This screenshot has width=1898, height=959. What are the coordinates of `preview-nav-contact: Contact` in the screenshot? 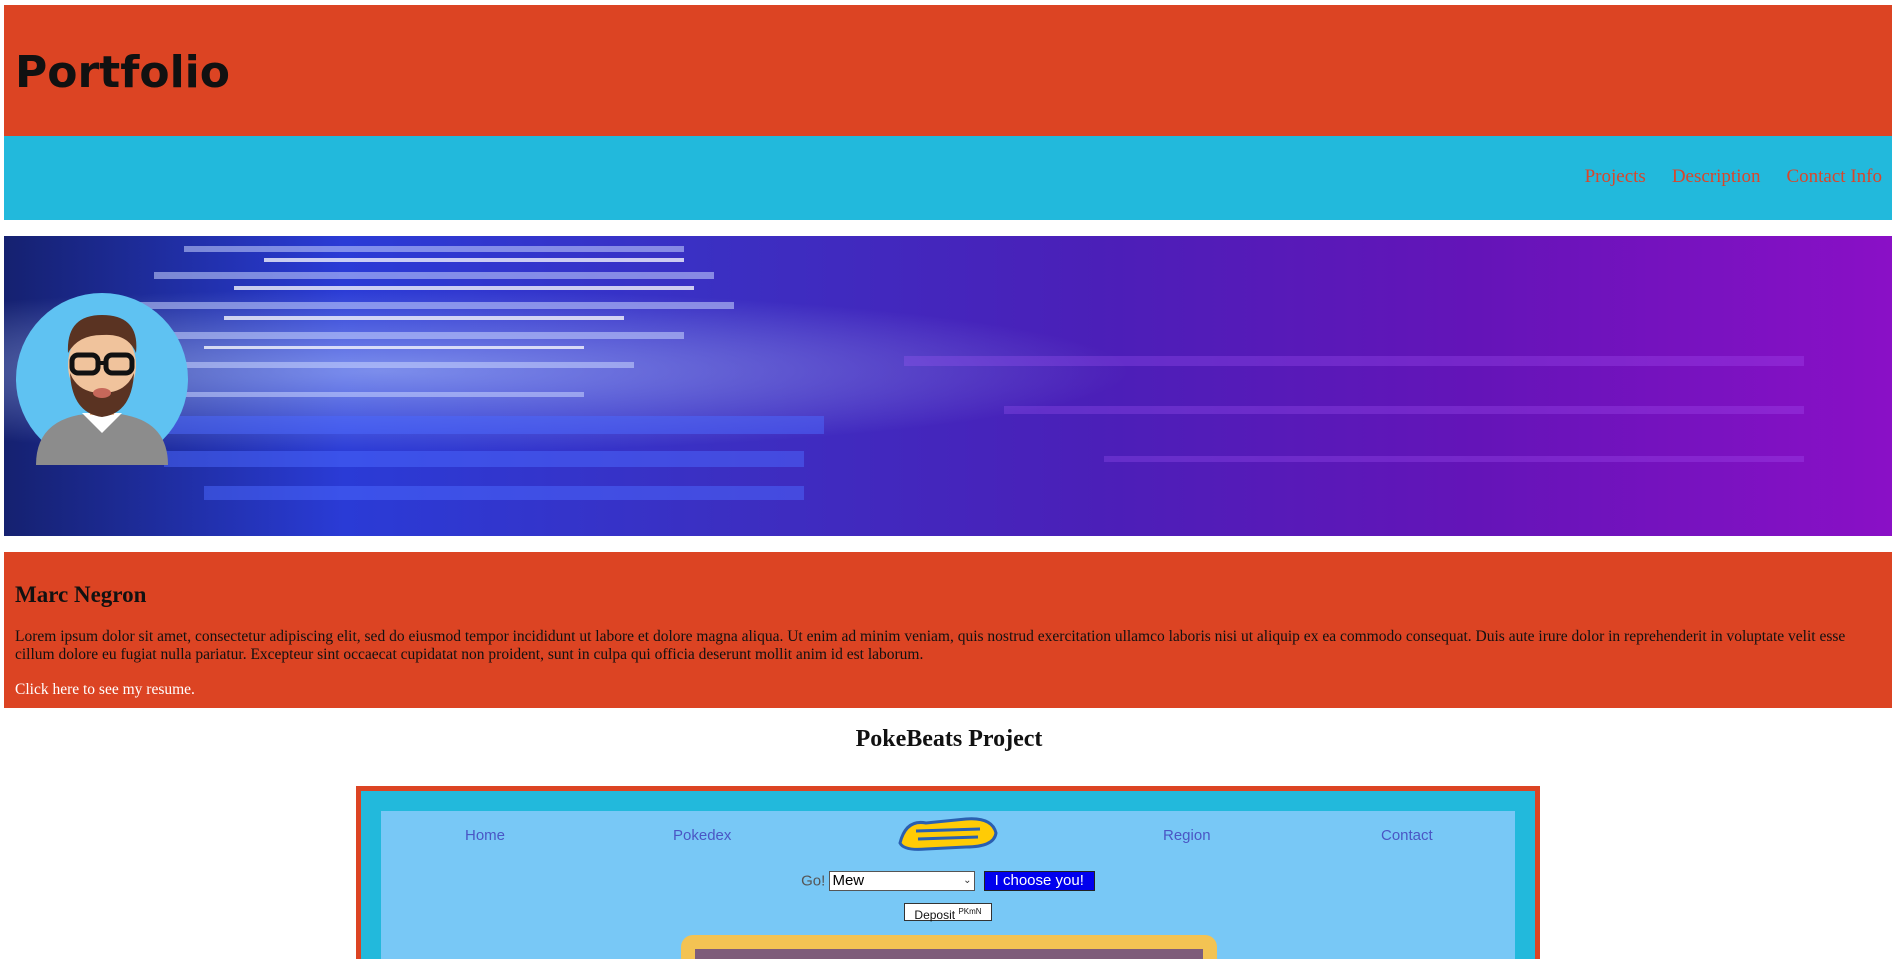 It's located at (1407, 835).